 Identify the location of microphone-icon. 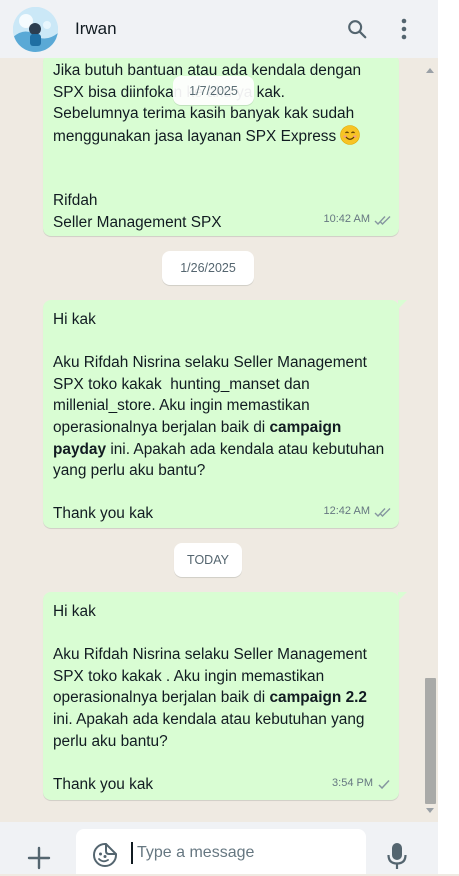
(397, 856).